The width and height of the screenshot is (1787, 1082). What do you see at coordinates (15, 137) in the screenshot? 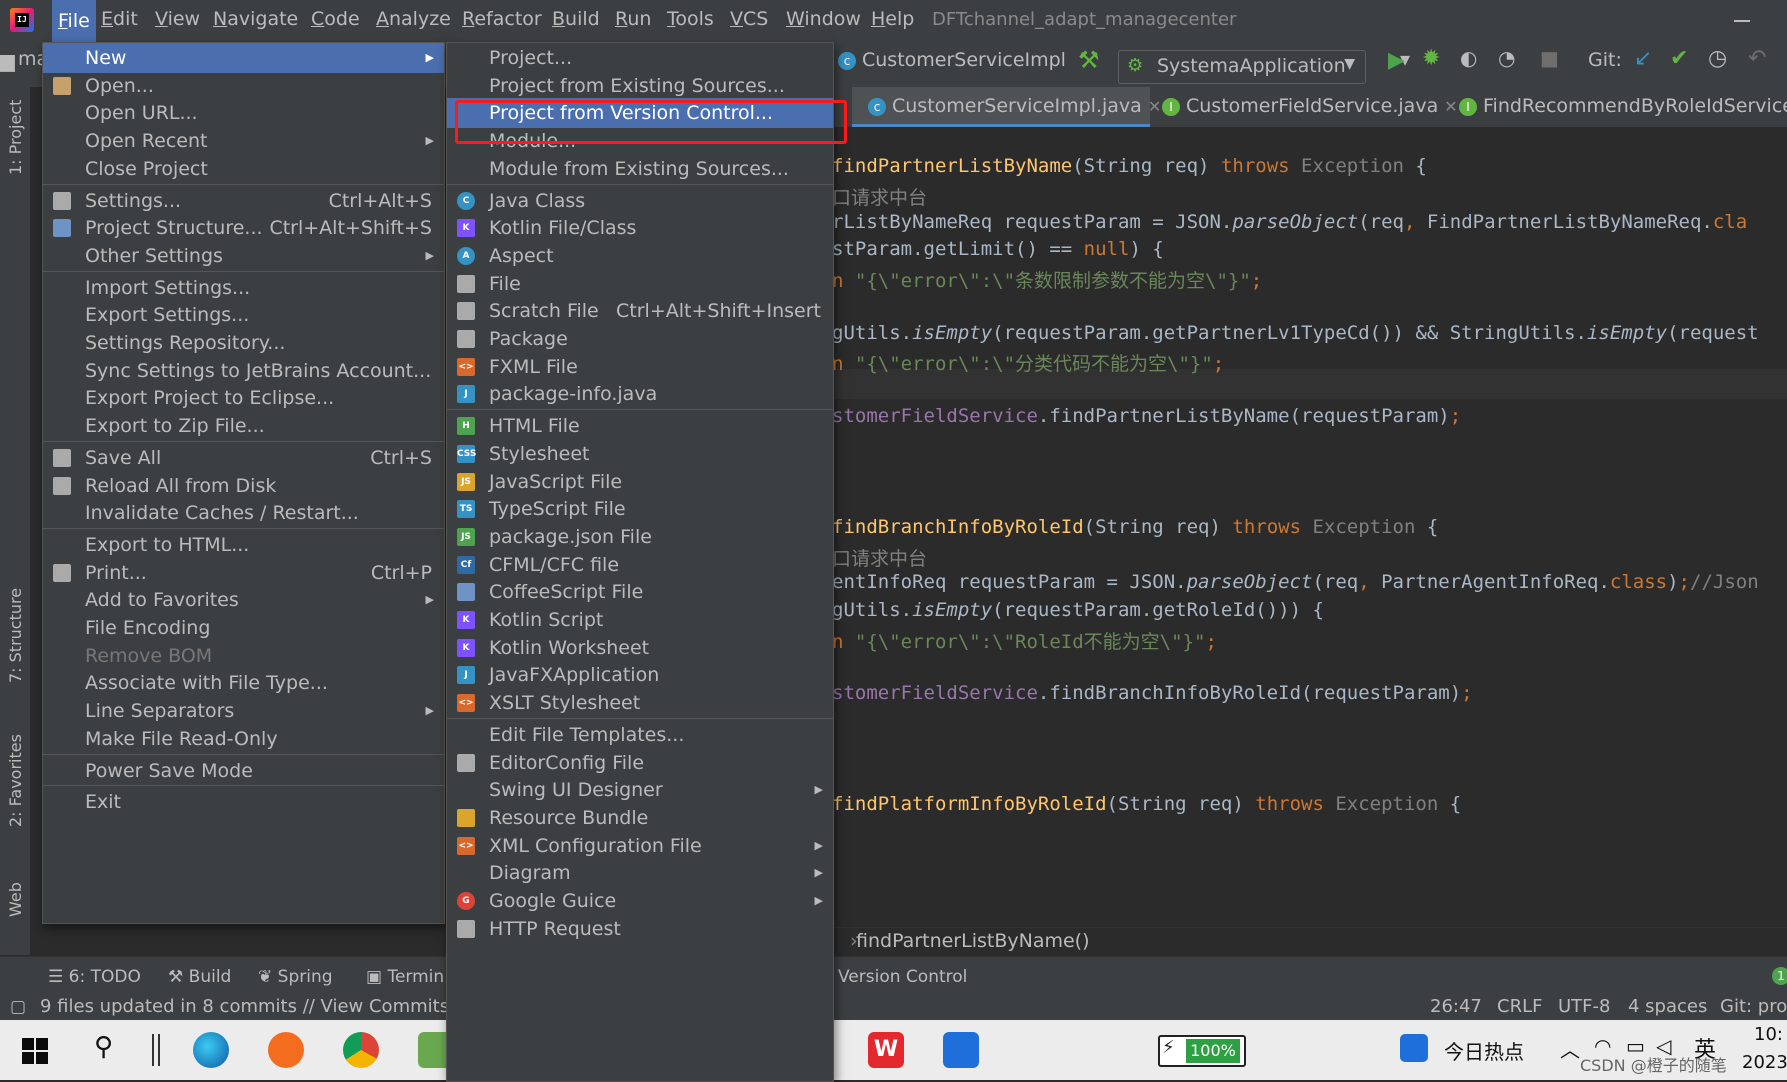
I see `tool-tab-project: 1: Project` at bounding box center [15, 137].